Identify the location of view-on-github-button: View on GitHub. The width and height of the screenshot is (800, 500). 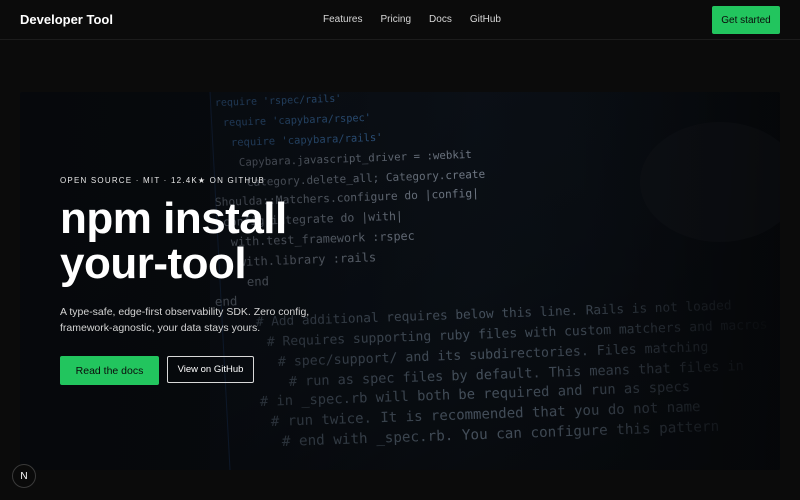
(210, 369).